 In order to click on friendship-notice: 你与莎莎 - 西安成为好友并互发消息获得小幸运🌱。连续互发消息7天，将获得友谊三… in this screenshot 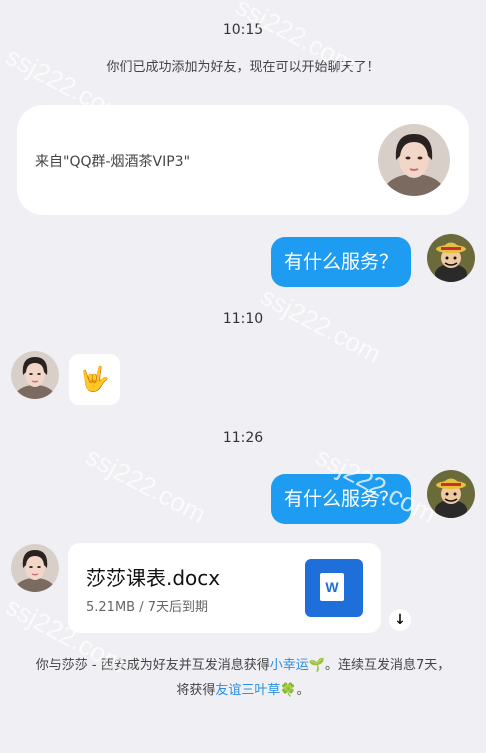, I will do `click(243, 678)`.